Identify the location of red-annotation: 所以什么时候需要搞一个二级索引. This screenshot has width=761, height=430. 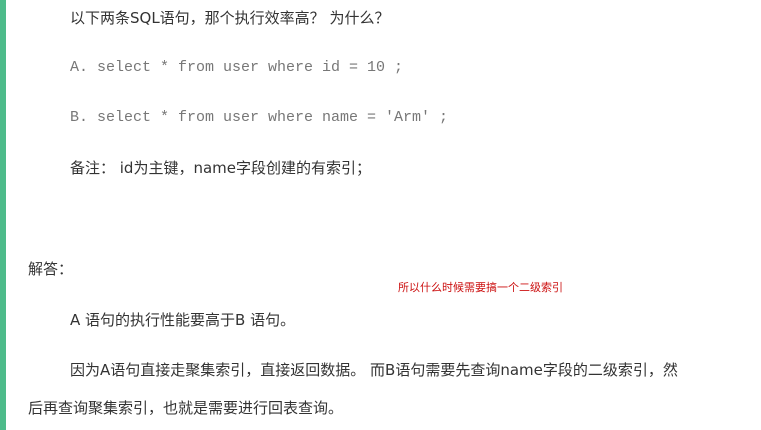
(480, 287).